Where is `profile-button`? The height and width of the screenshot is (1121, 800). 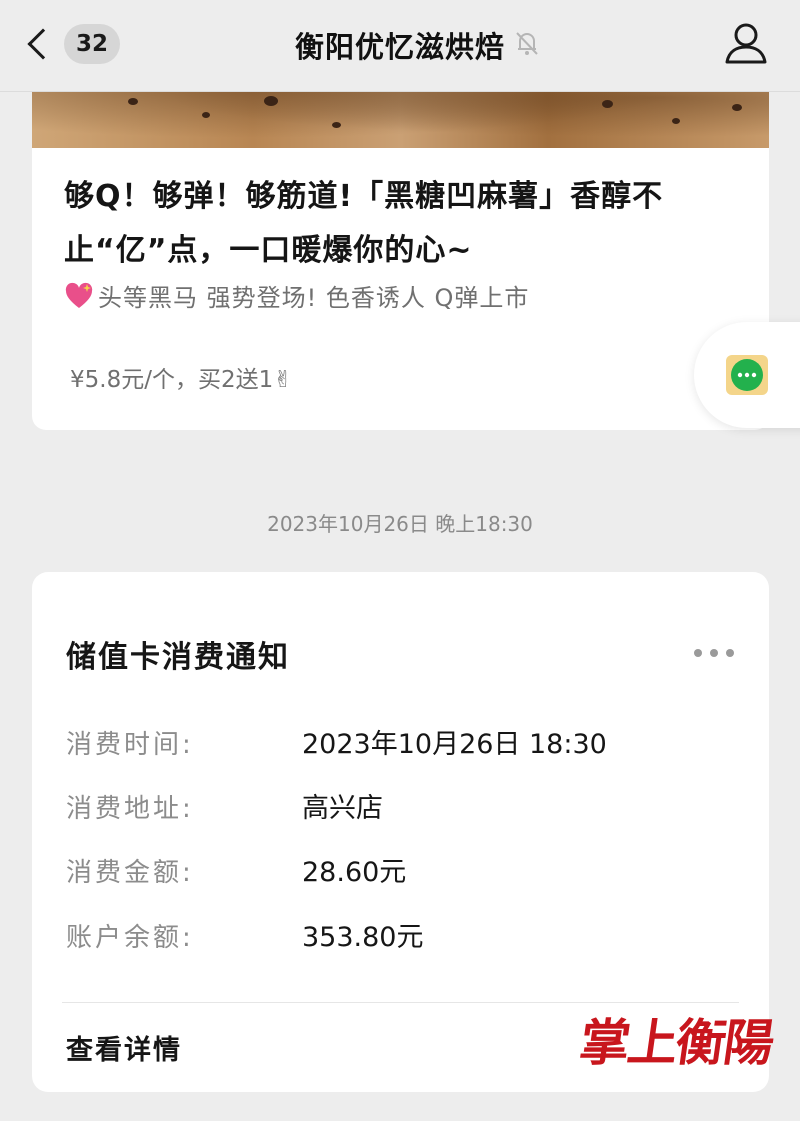 profile-button is located at coordinates (746, 44).